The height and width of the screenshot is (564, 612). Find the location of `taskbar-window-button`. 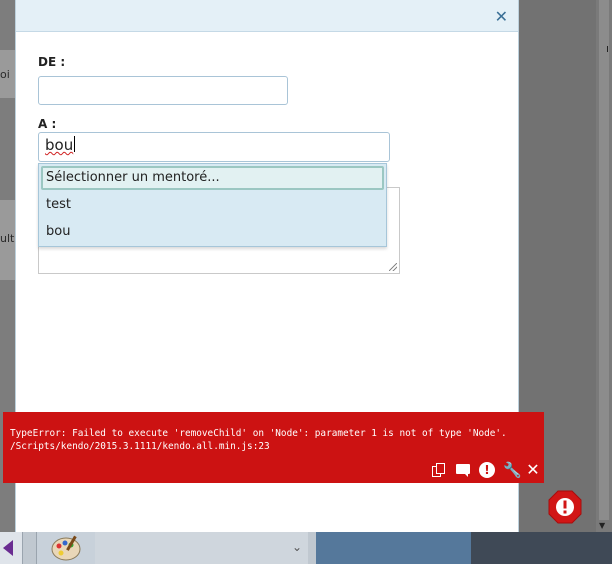

taskbar-window-button is located at coordinates (393, 548).